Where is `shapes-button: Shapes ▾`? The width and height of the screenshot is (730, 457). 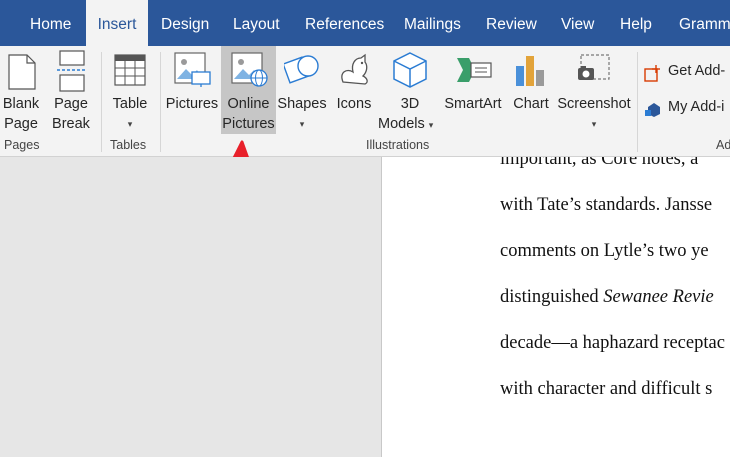
shapes-button: Shapes ▾ is located at coordinates (302, 90).